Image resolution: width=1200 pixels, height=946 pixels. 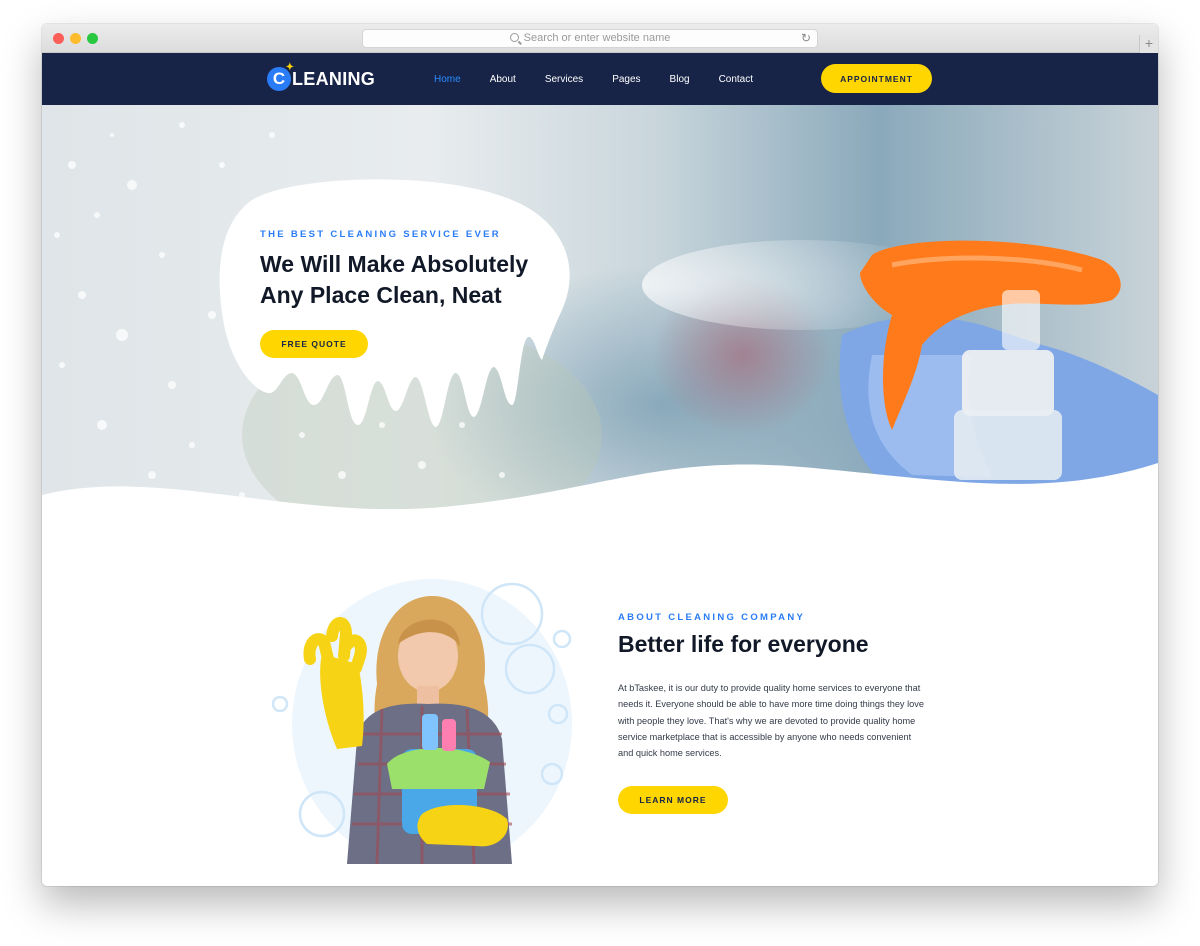 I want to click on minimize-window-button, so click(x=75, y=38).